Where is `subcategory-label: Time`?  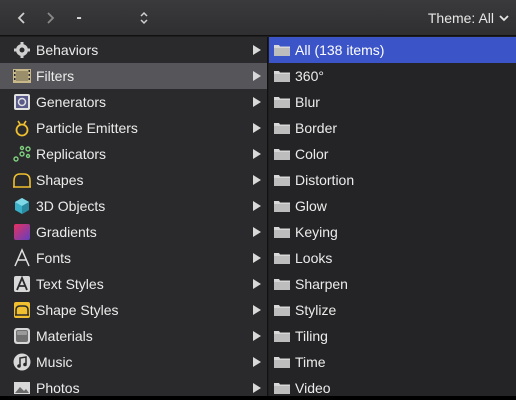 subcategory-label: Time is located at coordinates (310, 362).